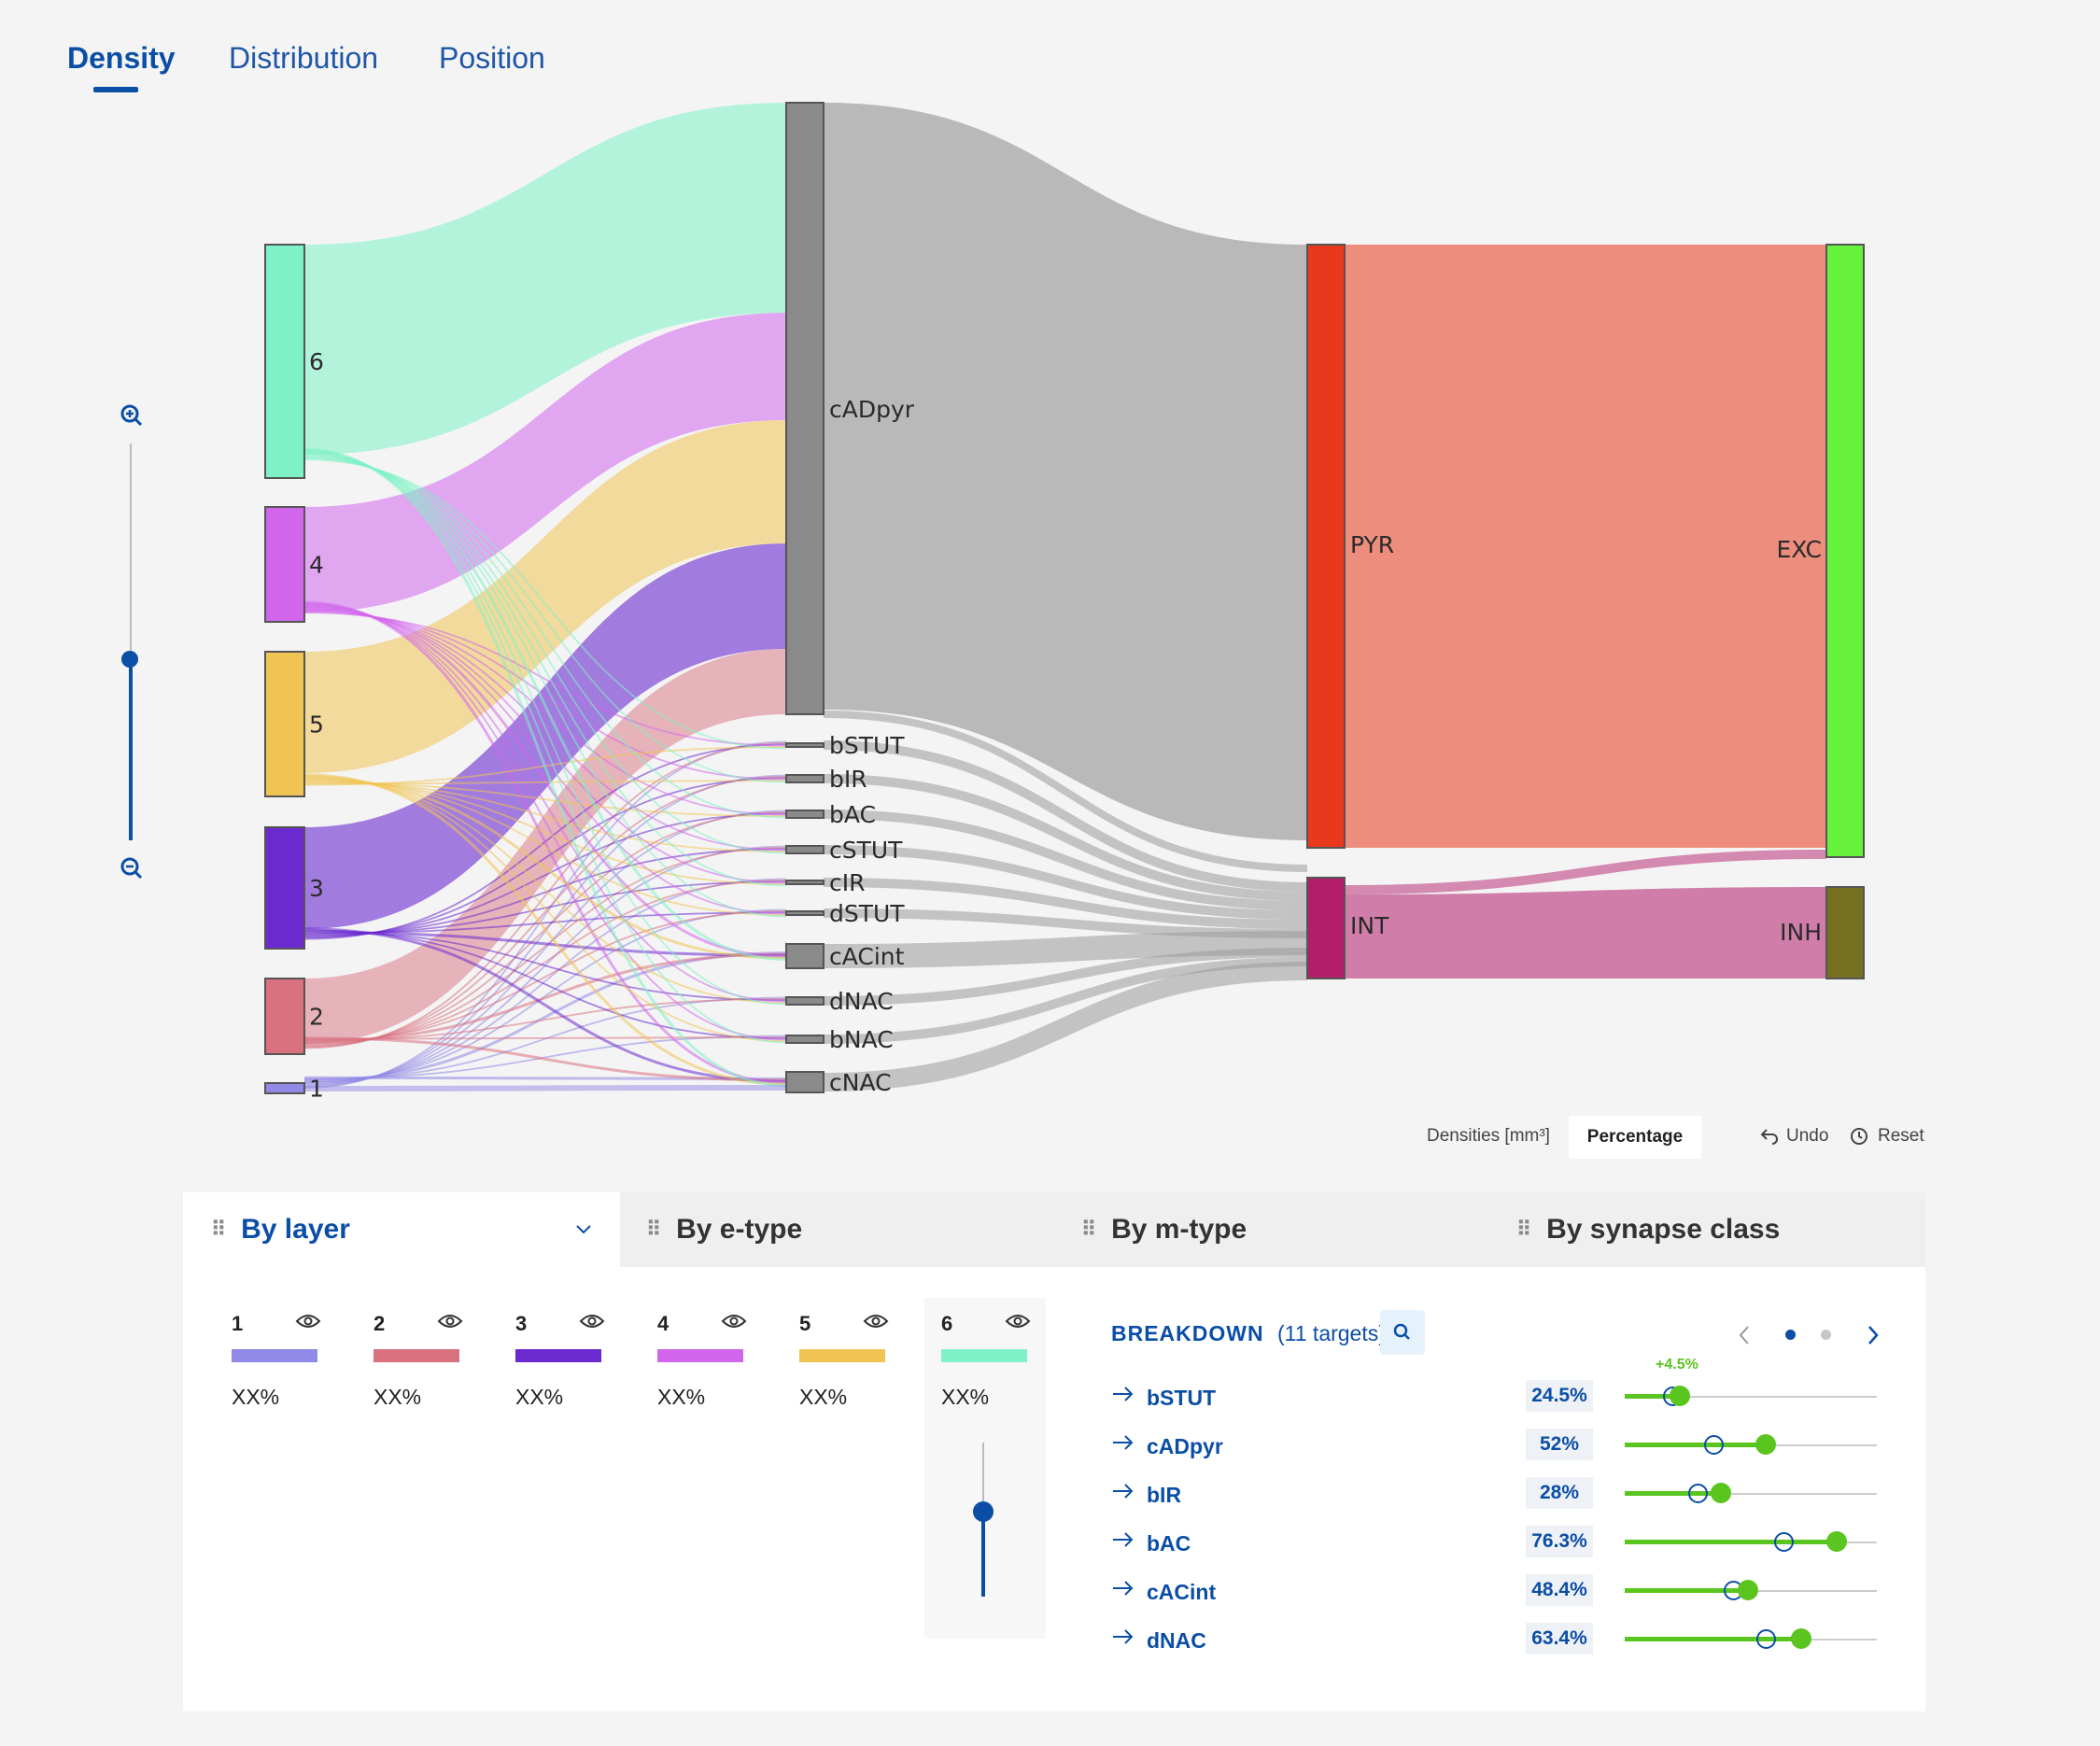  I want to click on etype-node-label: bNAC, so click(861, 1039).